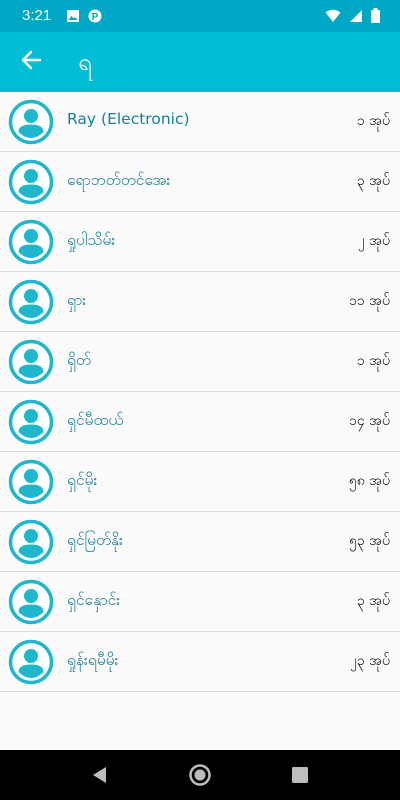 This screenshot has width=400, height=800. I want to click on arrow-left-icon, so click(31, 62).